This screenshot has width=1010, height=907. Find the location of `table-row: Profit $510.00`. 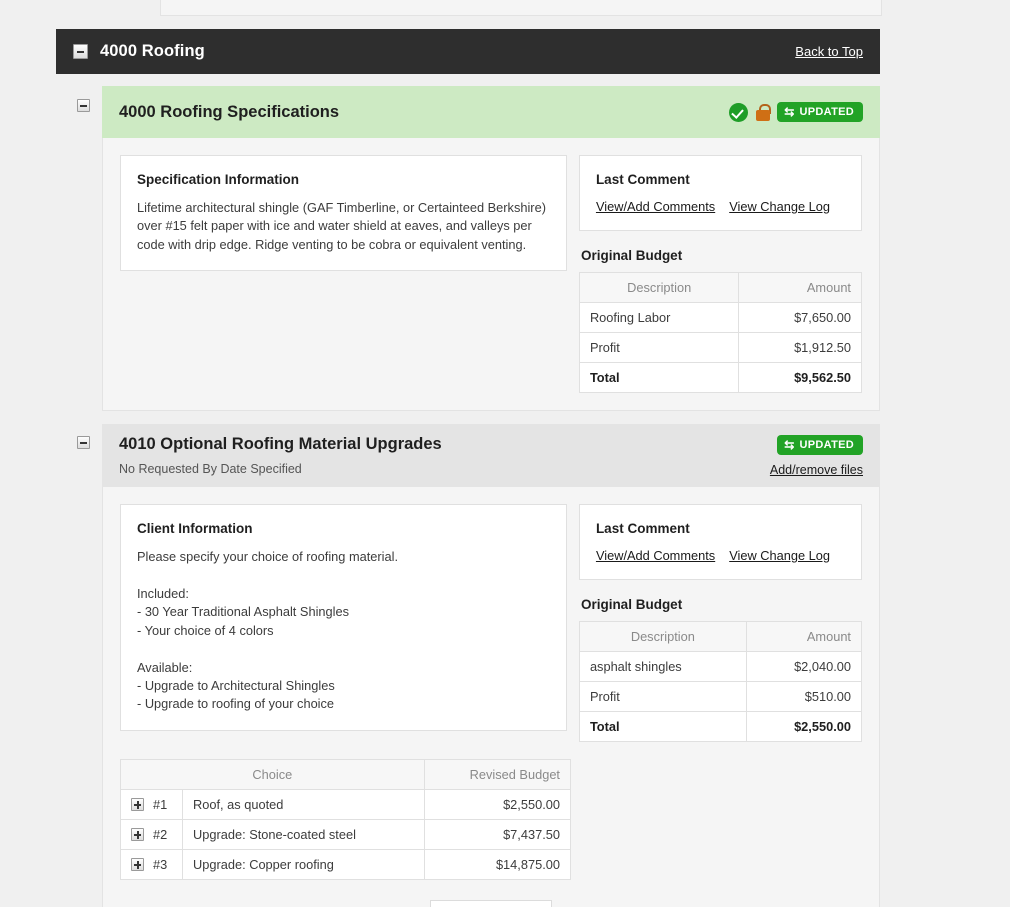

table-row: Profit $510.00 is located at coordinates (720, 696).